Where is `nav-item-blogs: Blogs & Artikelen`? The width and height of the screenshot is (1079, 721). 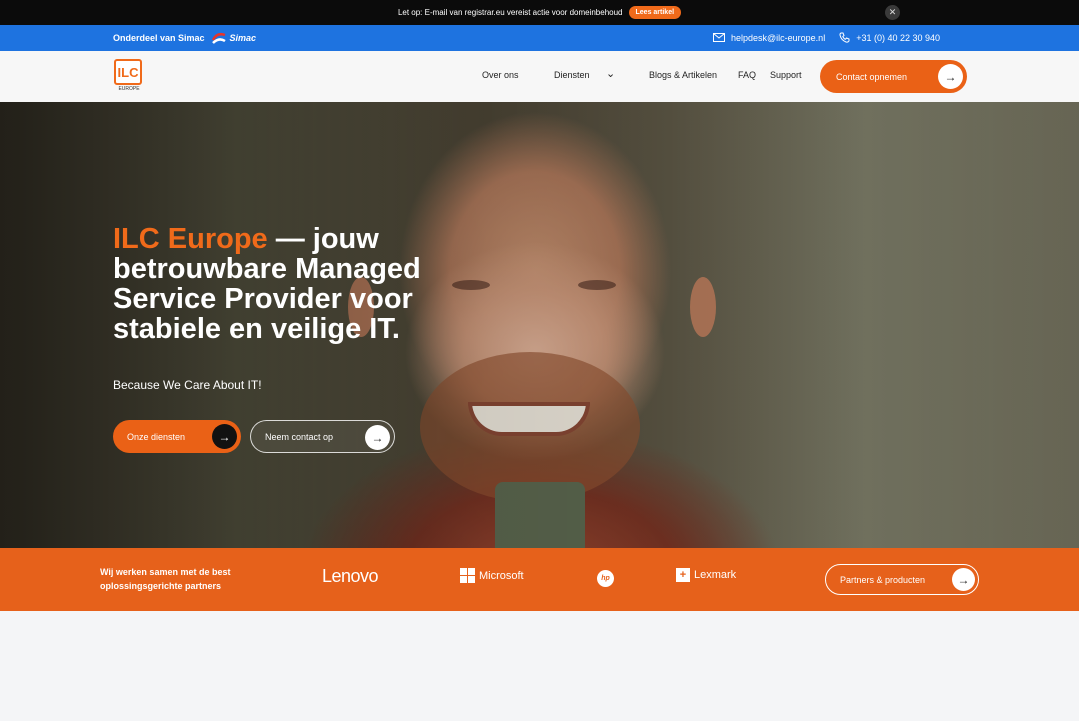 nav-item-blogs: Blogs & Artikelen is located at coordinates (683, 75).